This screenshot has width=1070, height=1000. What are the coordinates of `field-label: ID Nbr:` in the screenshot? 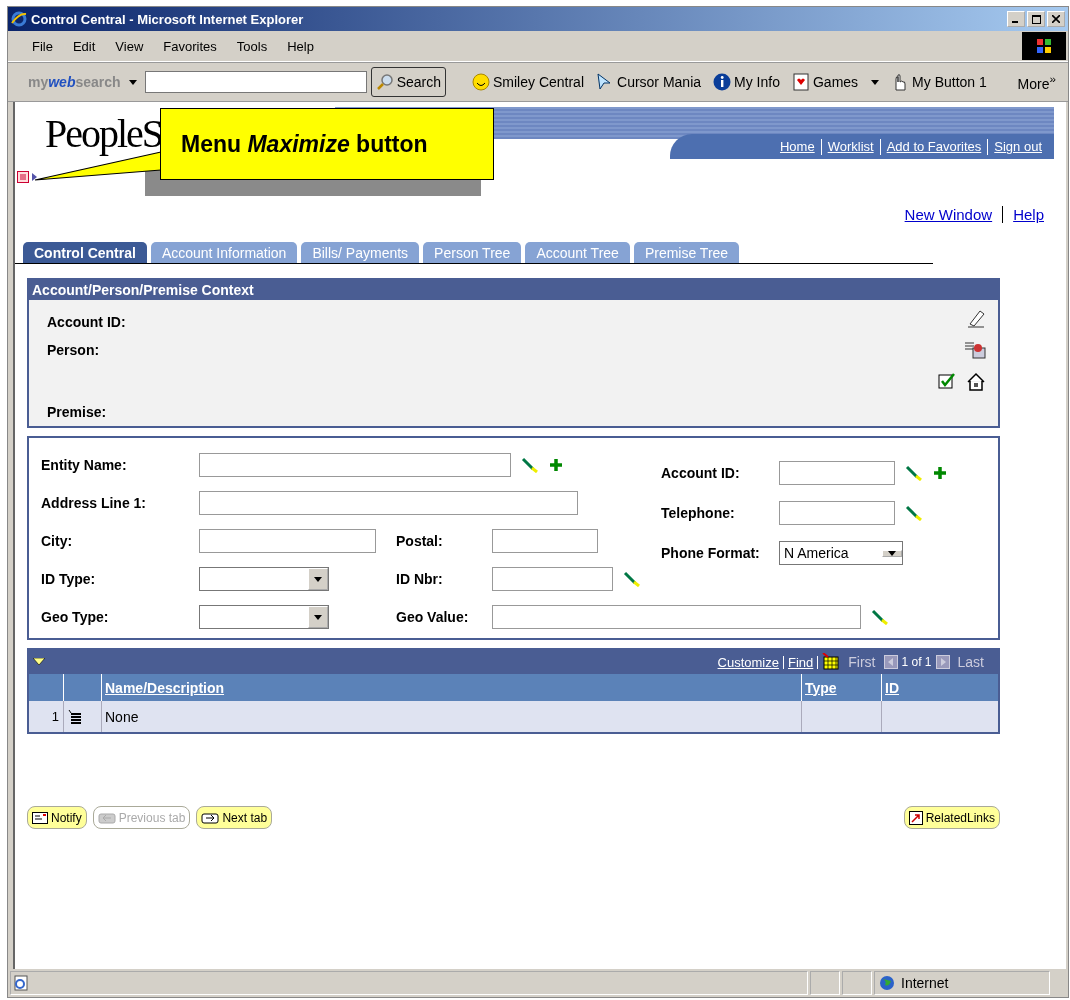 It's located at (420, 579).